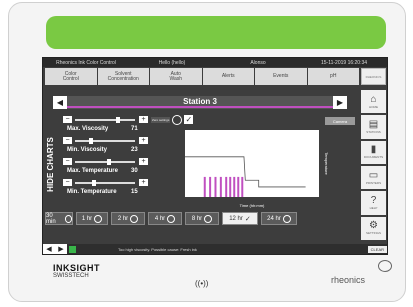 Image resolution: width=413 pixels, height=307 pixels. Describe the element at coordinates (344, 62) in the screenshot. I see `datetime: 15-11-2019 16:20:34` at that location.